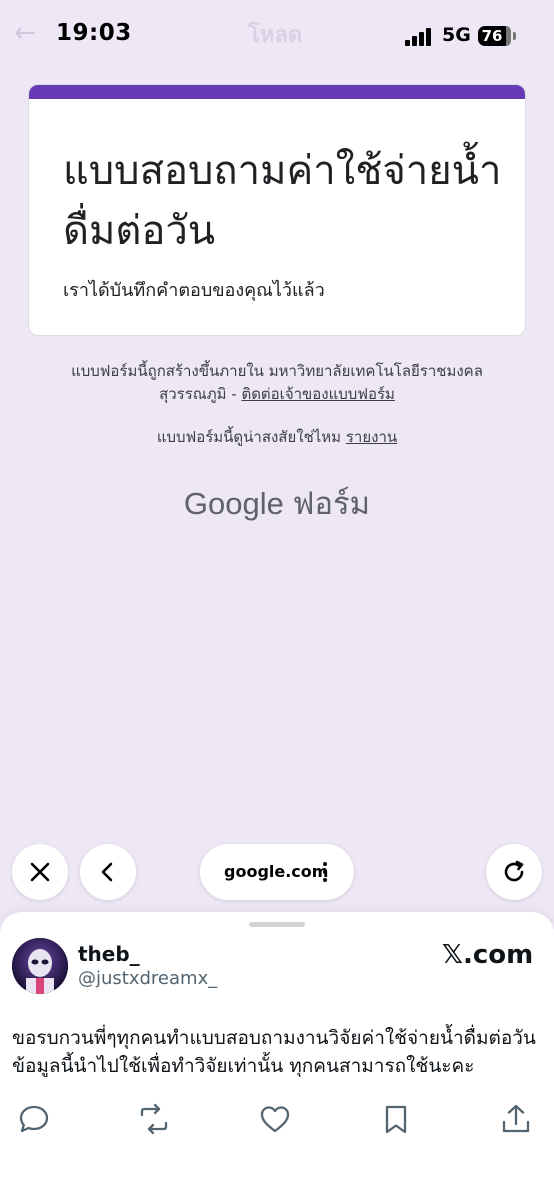  Describe the element at coordinates (420, 37) in the screenshot. I see `signal-icon` at that location.